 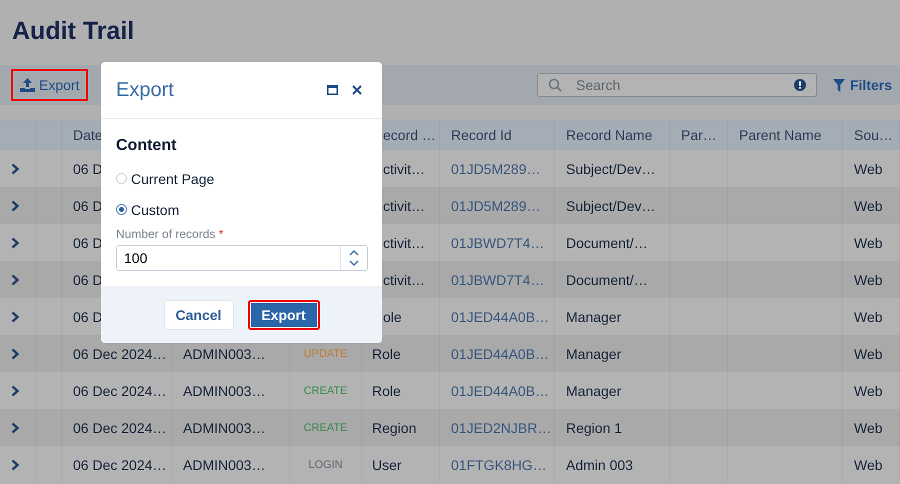 What do you see at coordinates (394, 428) in the screenshot?
I see `table-cell: Region` at bounding box center [394, 428].